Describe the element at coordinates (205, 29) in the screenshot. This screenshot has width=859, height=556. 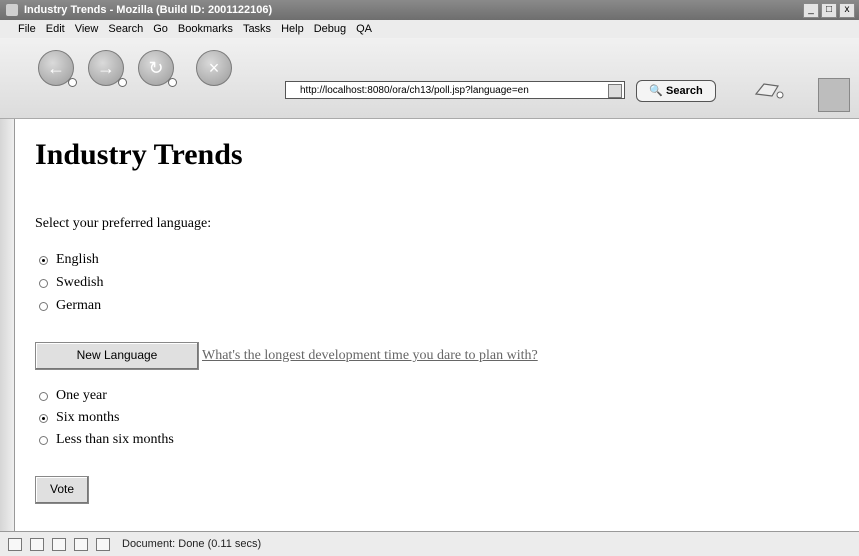
I see `menu-bookmarks: Bookmarks` at that location.